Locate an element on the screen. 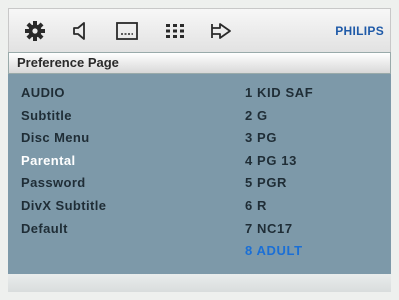  menu-item-parental: Parental is located at coordinates (63, 161).